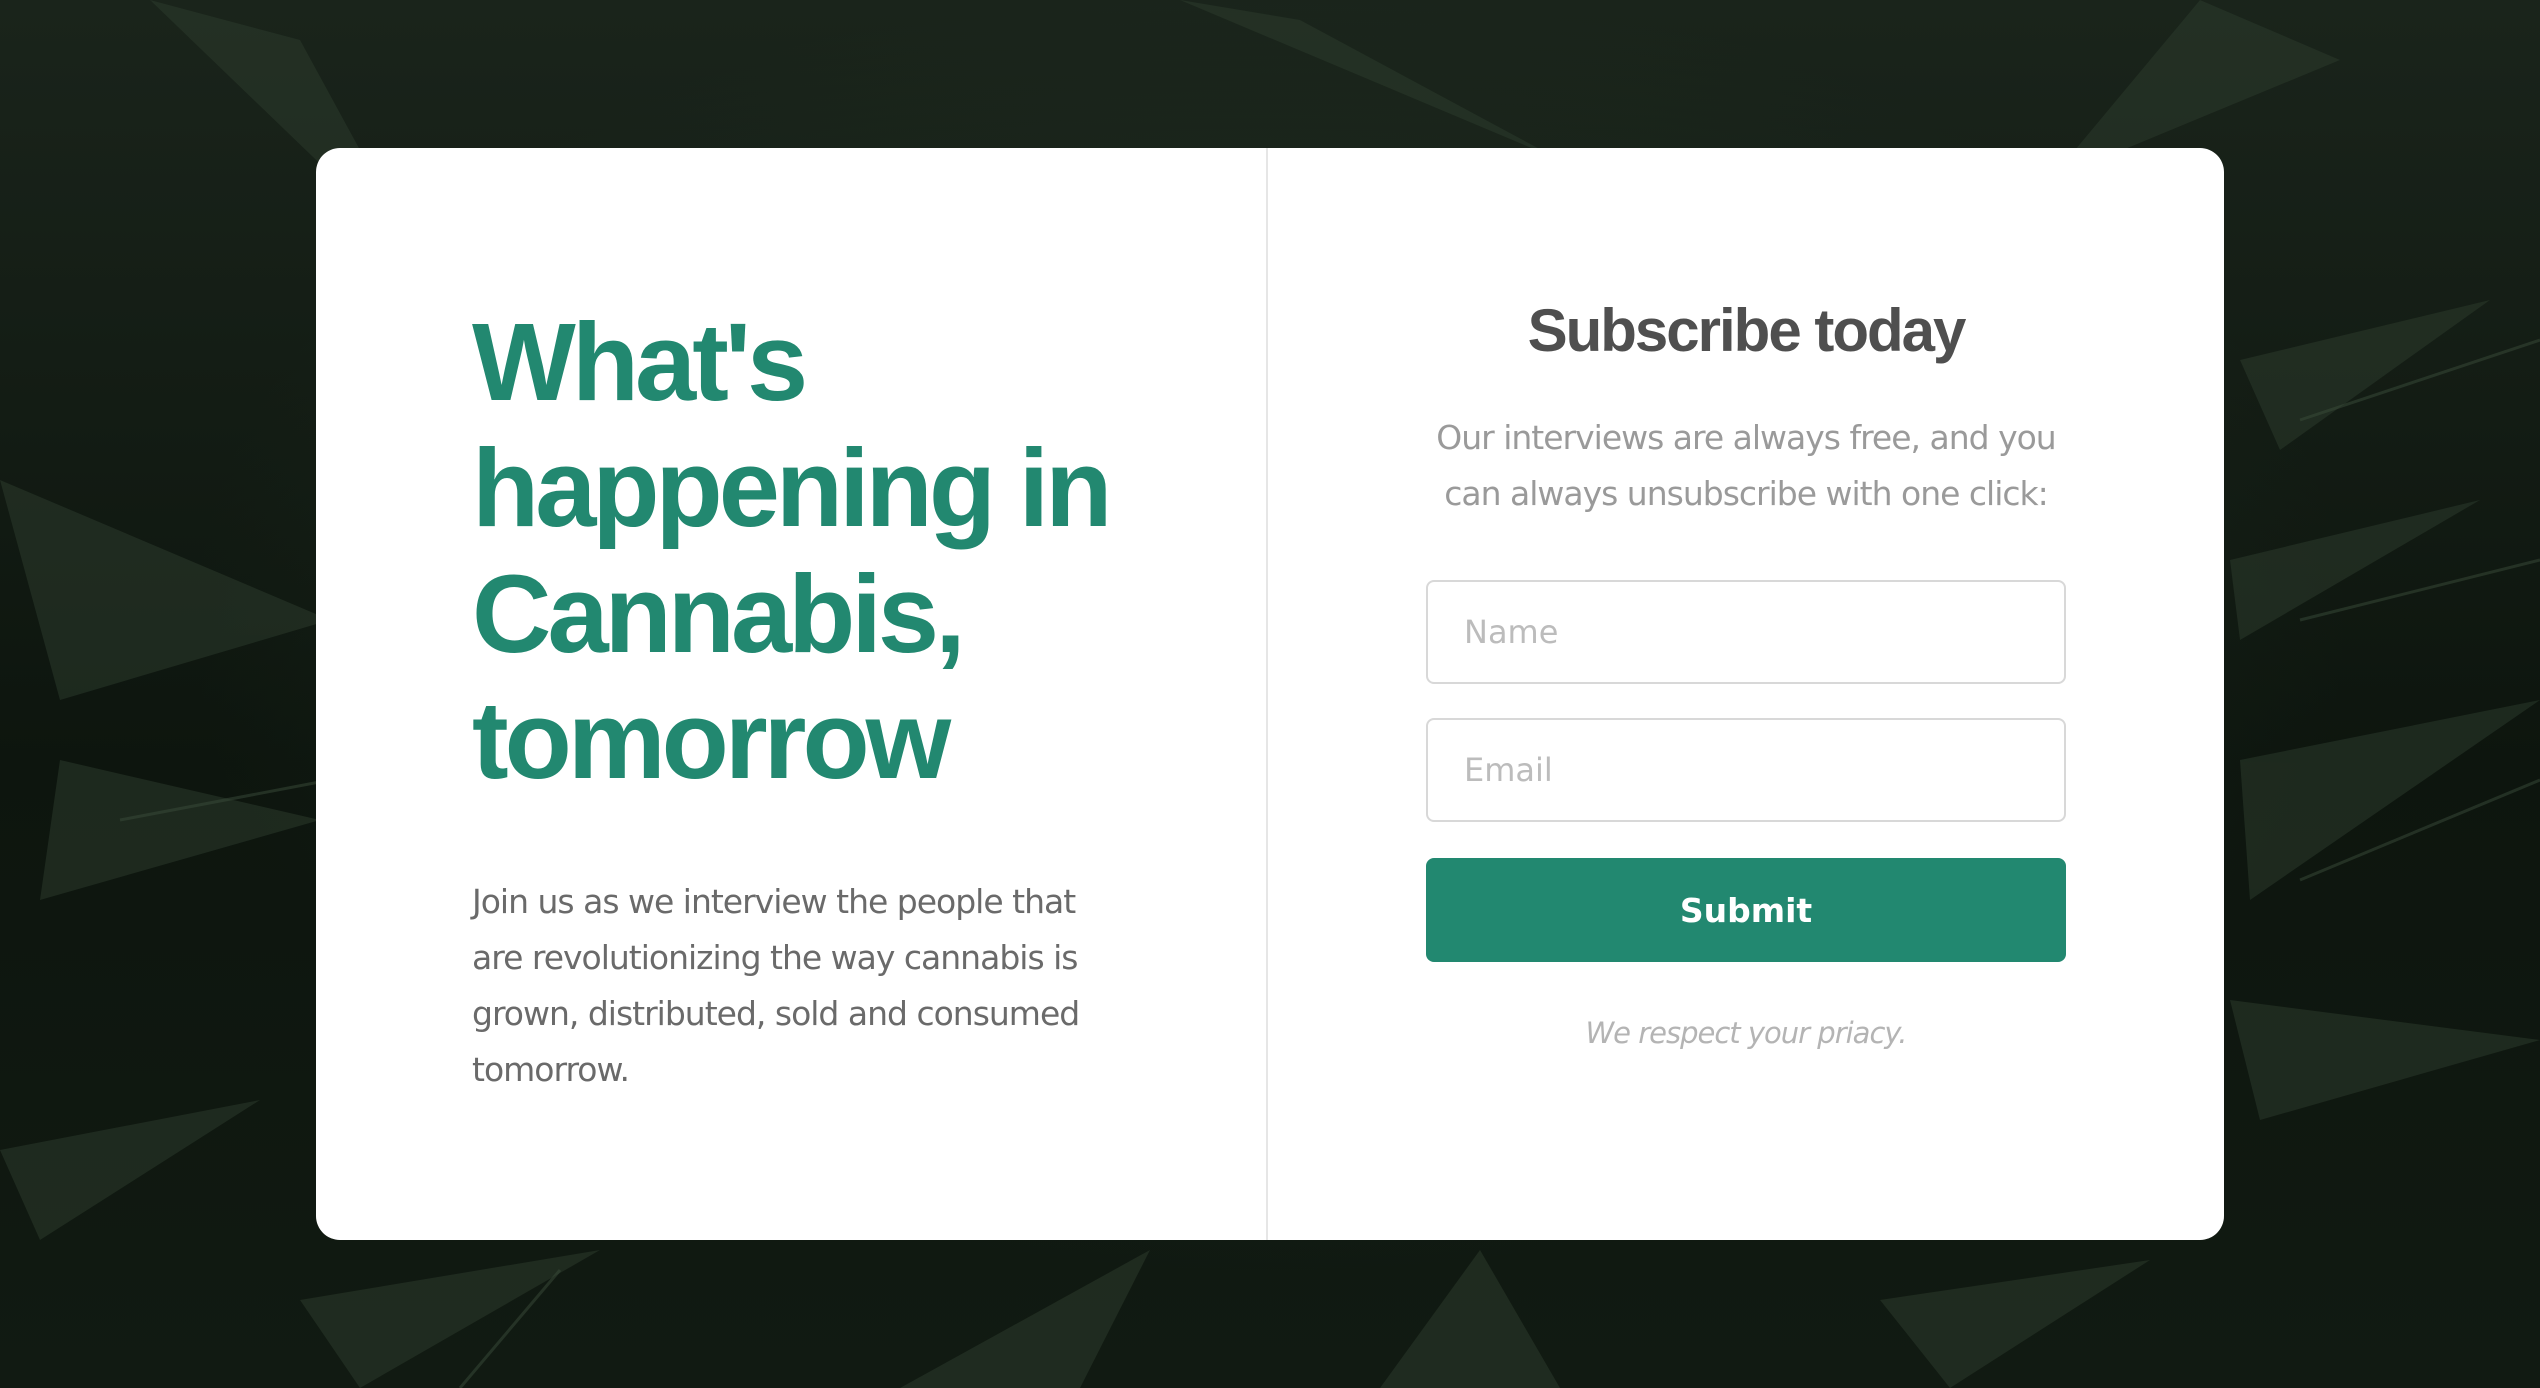 The height and width of the screenshot is (1388, 2540). I want to click on submit-button: Submit, so click(1746, 910).